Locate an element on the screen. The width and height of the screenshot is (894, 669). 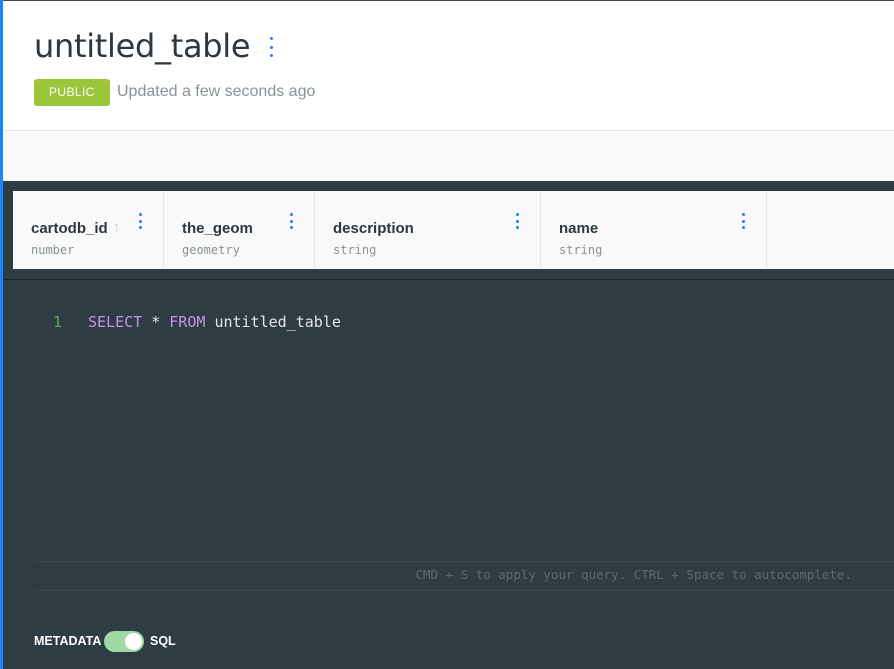
metadata-sql-toggle is located at coordinates (124, 641).